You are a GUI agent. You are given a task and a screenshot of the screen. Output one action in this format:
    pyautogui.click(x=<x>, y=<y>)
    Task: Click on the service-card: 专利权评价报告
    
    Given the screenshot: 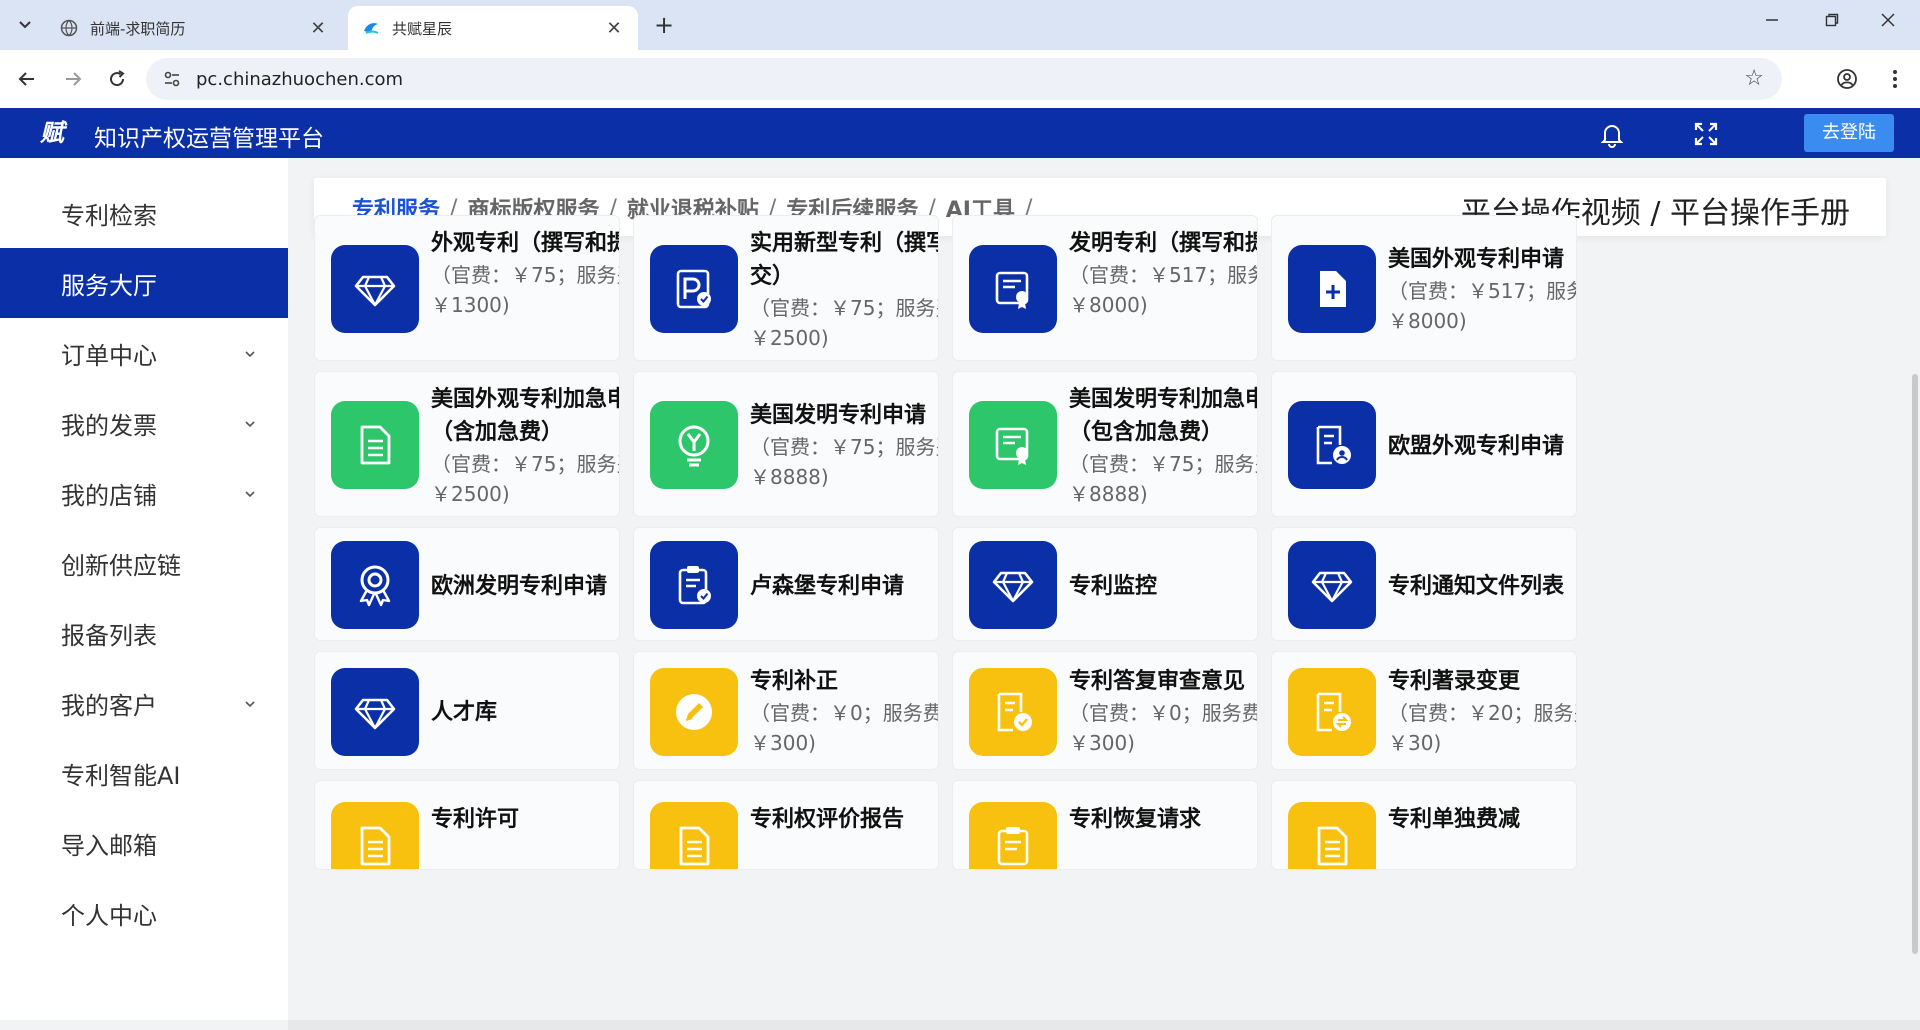 What is the action you would take?
    pyautogui.click(x=786, y=825)
    